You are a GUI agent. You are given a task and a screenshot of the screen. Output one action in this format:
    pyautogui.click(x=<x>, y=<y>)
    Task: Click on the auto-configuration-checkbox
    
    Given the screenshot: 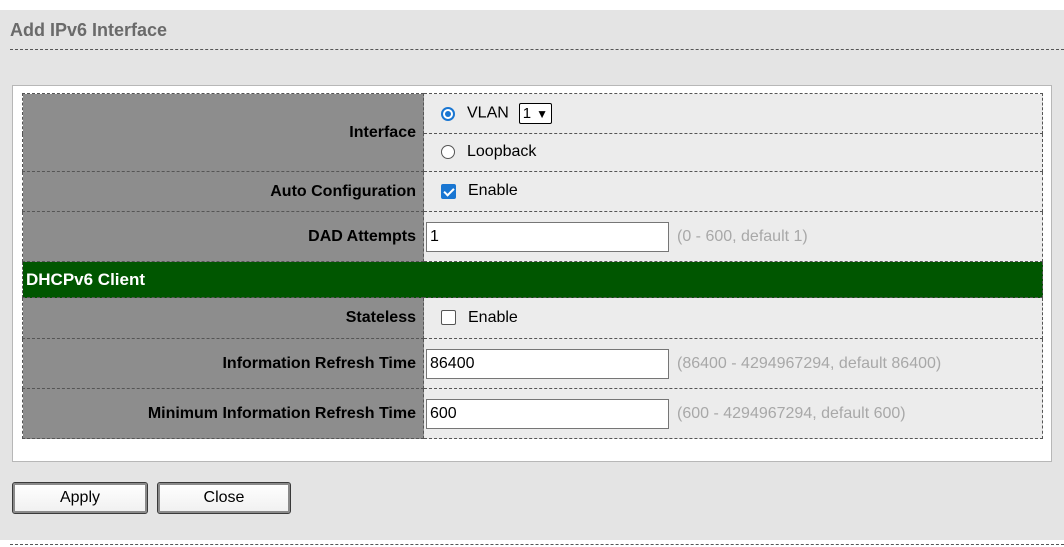 What is the action you would take?
    pyautogui.click(x=448, y=191)
    